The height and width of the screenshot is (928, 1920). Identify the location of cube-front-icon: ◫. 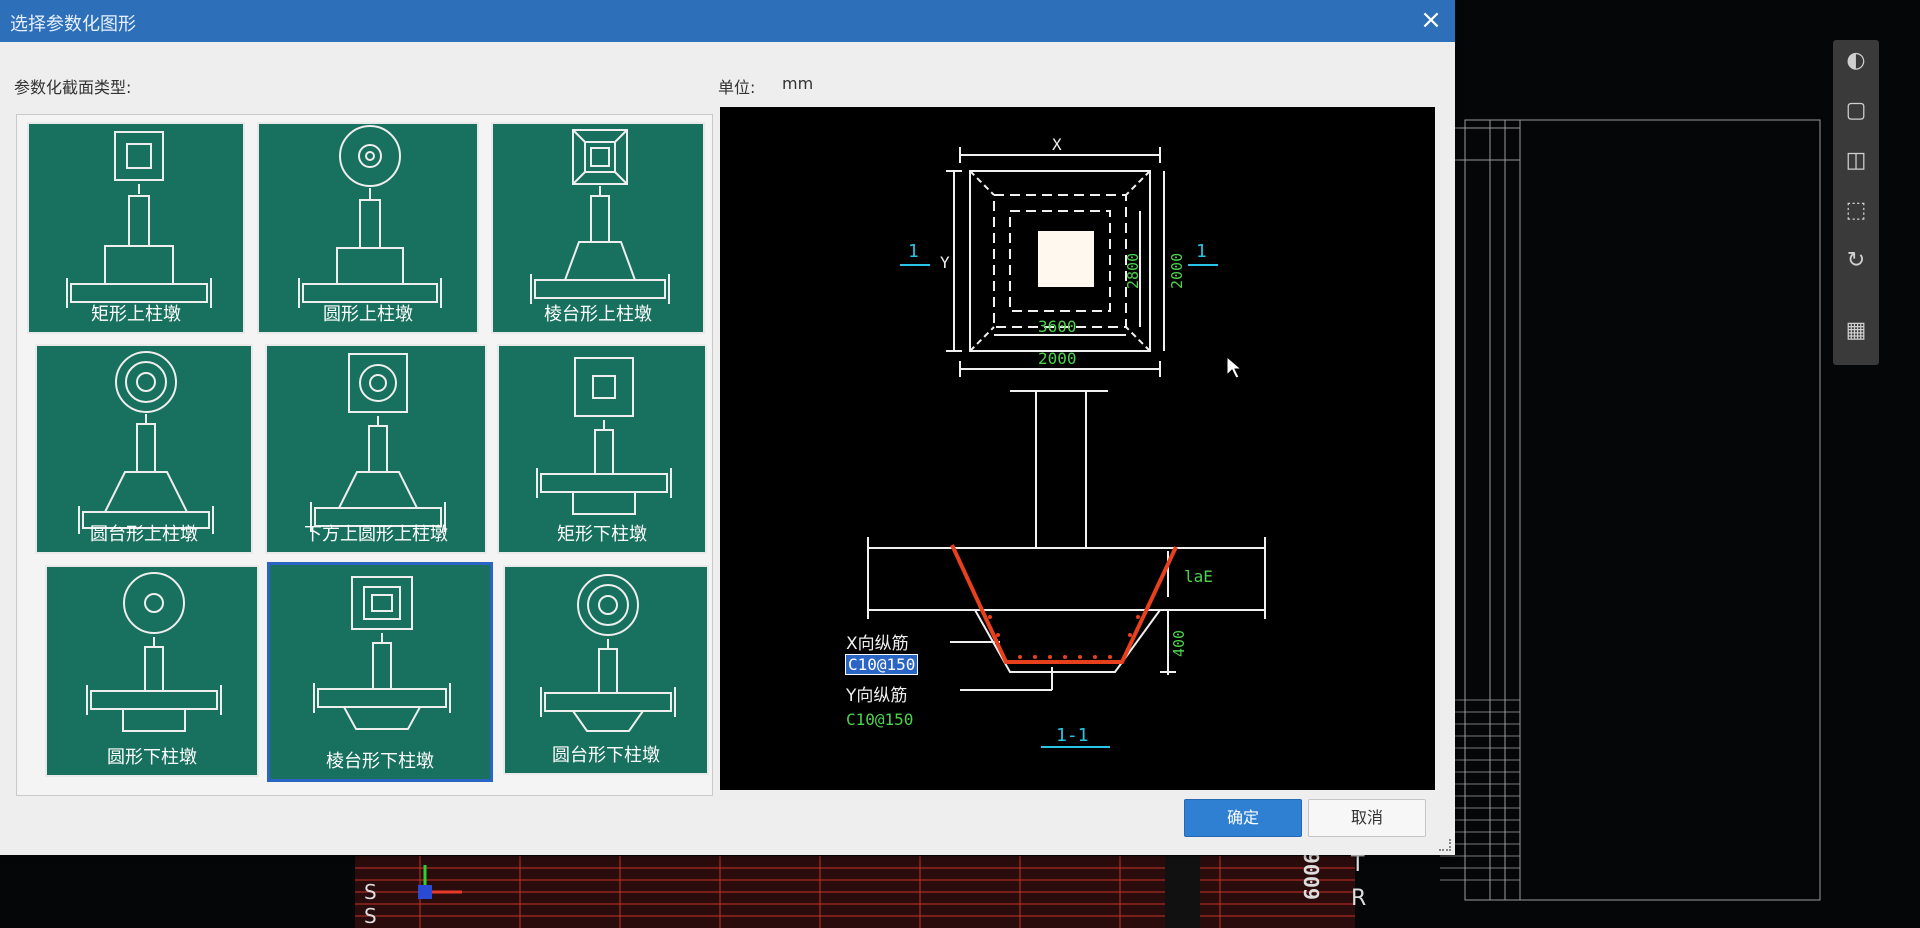
(1856, 161).